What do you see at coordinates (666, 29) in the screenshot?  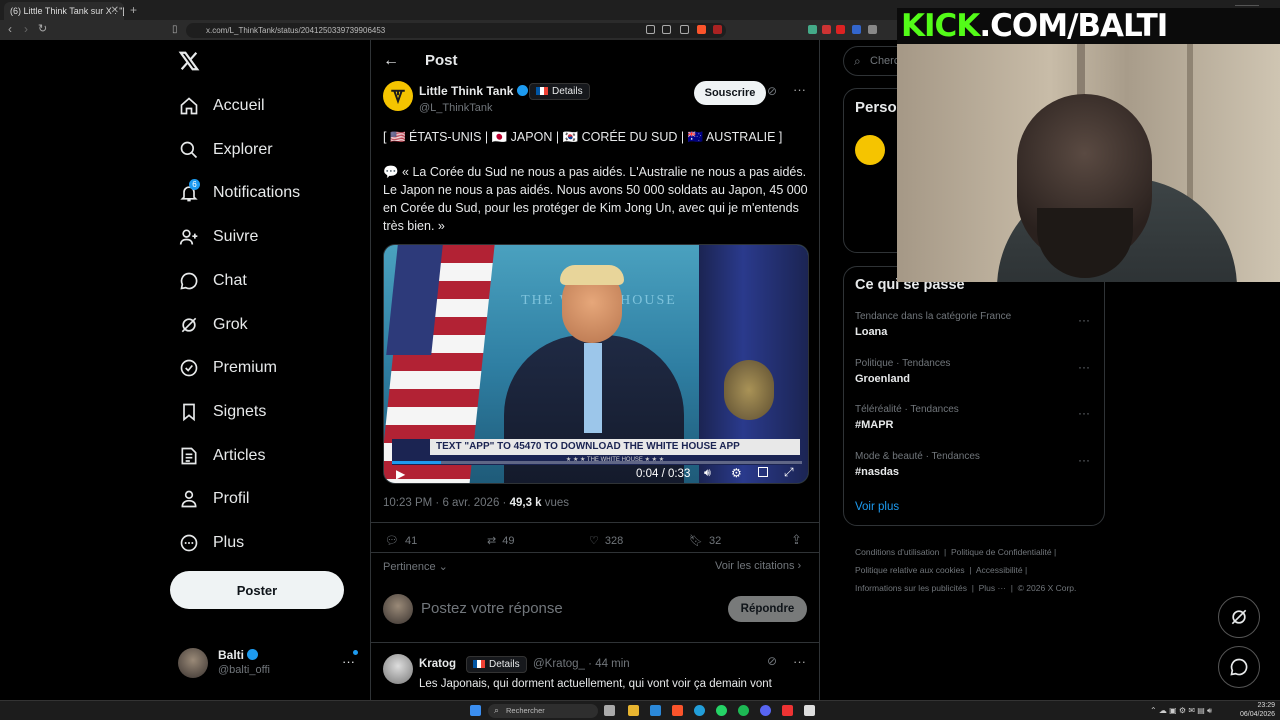 I see `cast-icon` at bounding box center [666, 29].